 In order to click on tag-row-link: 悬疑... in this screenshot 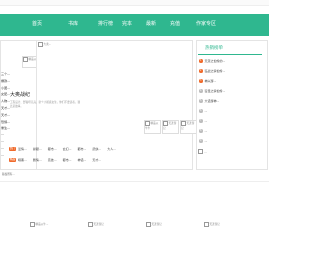, I will do `click(37, 149)`.